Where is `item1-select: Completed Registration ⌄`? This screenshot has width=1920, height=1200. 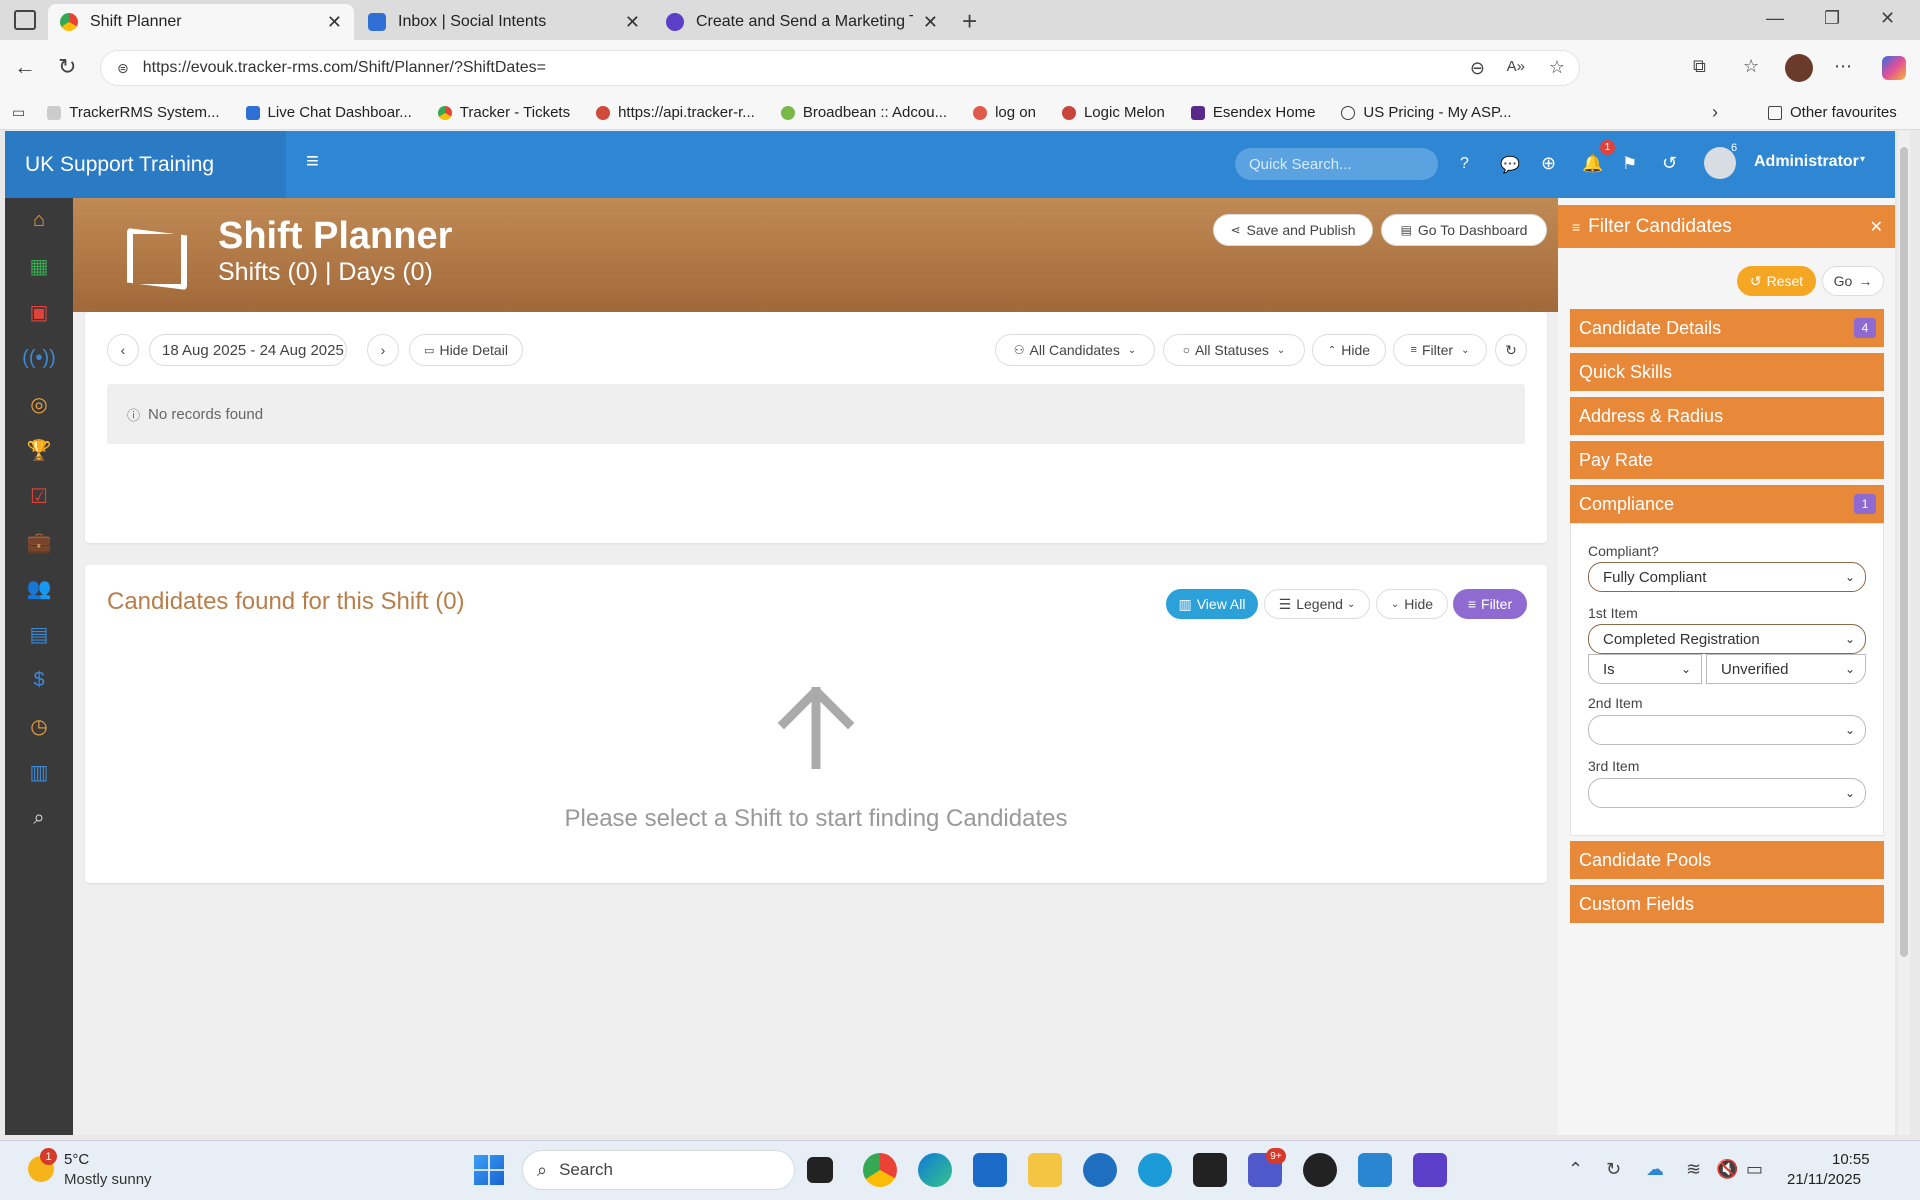
item1-select: Completed Registration ⌄ is located at coordinates (1727, 639).